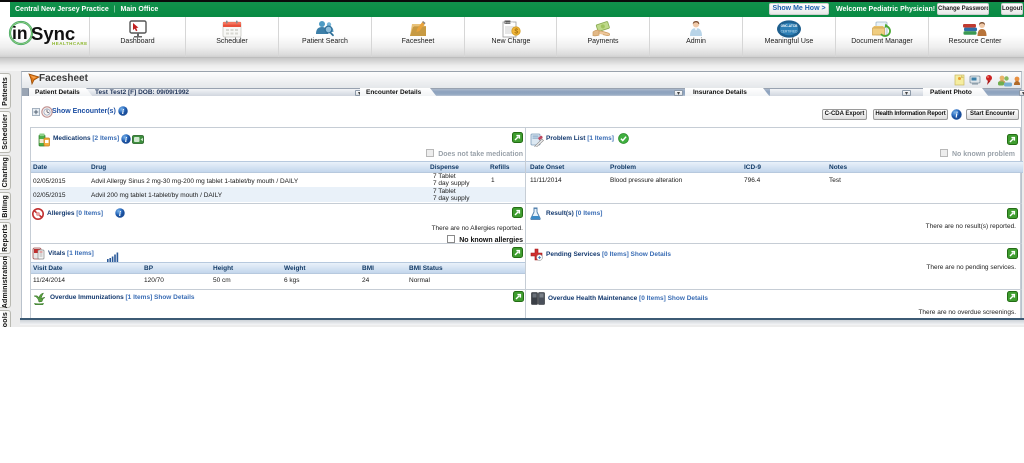 The height and width of the screenshot is (463, 1024). Describe the element at coordinates (20, 33) in the screenshot. I see `svg-text: in` at that location.